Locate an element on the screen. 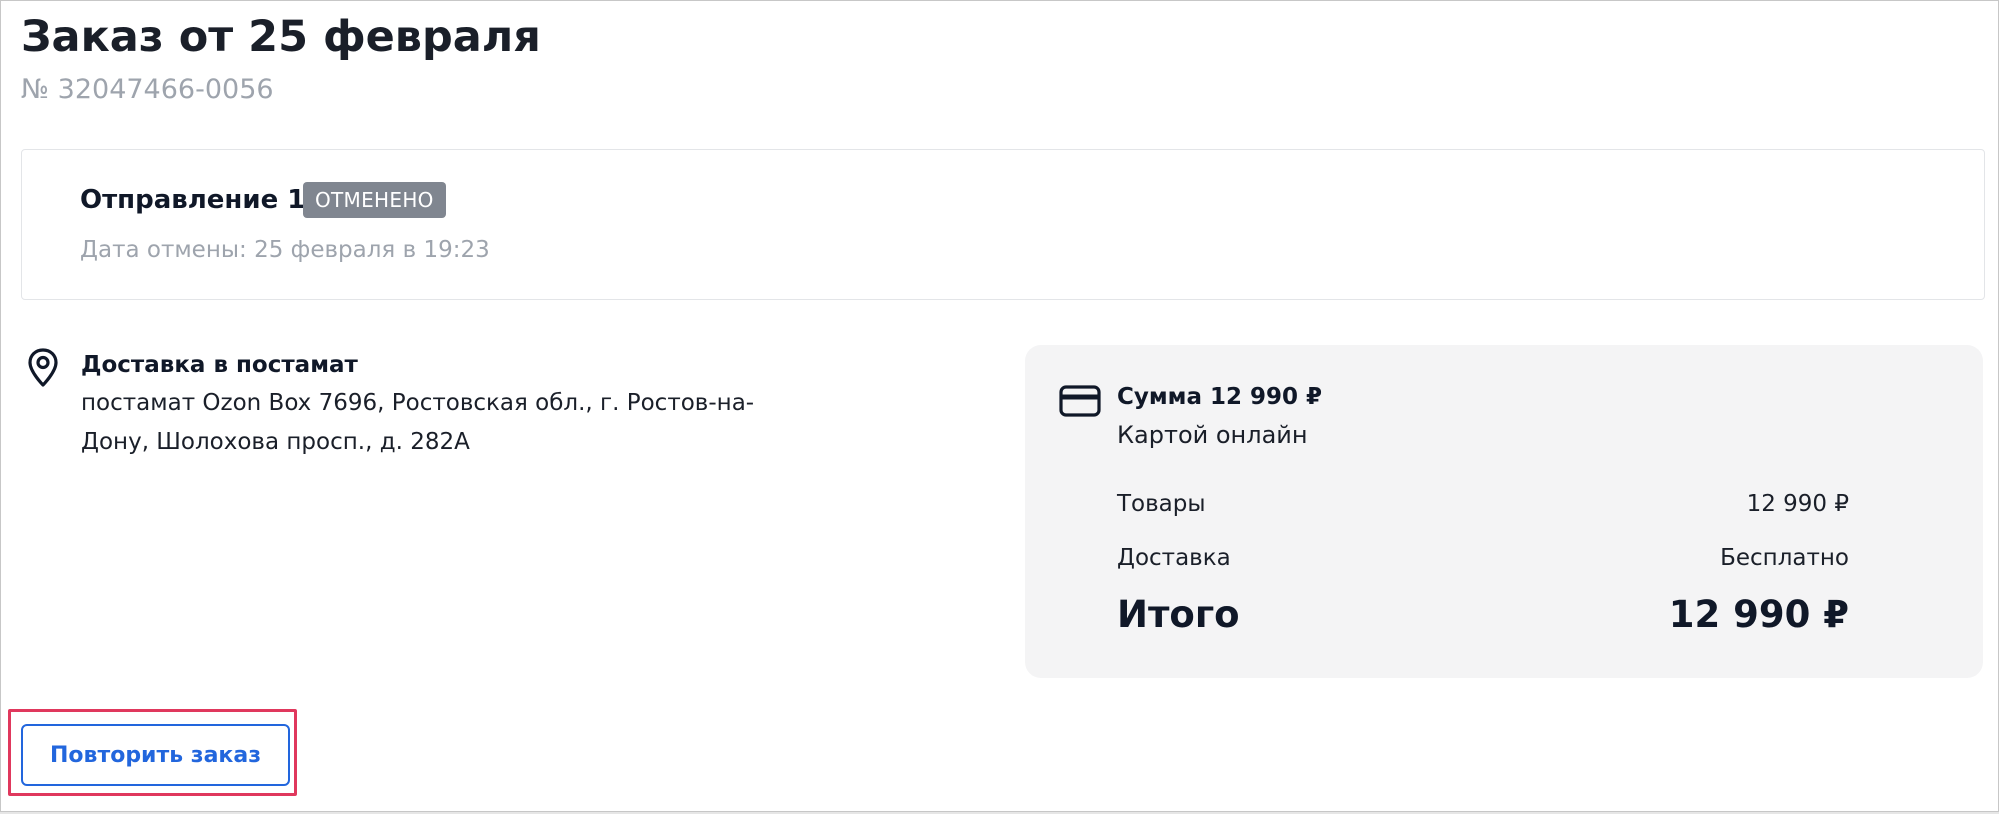 The image size is (1999, 814). shipment-title: Отправление 1 is located at coordinates (193, 200).